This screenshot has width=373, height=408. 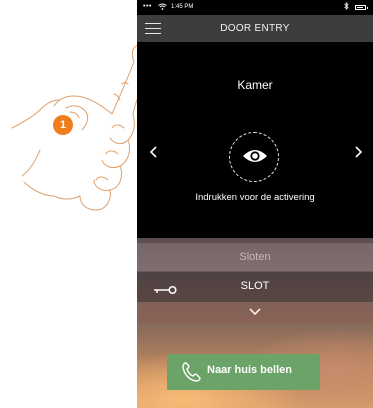 I want to click on activation-hint: Indrukken voor de activering, so click(x=255, y=197).